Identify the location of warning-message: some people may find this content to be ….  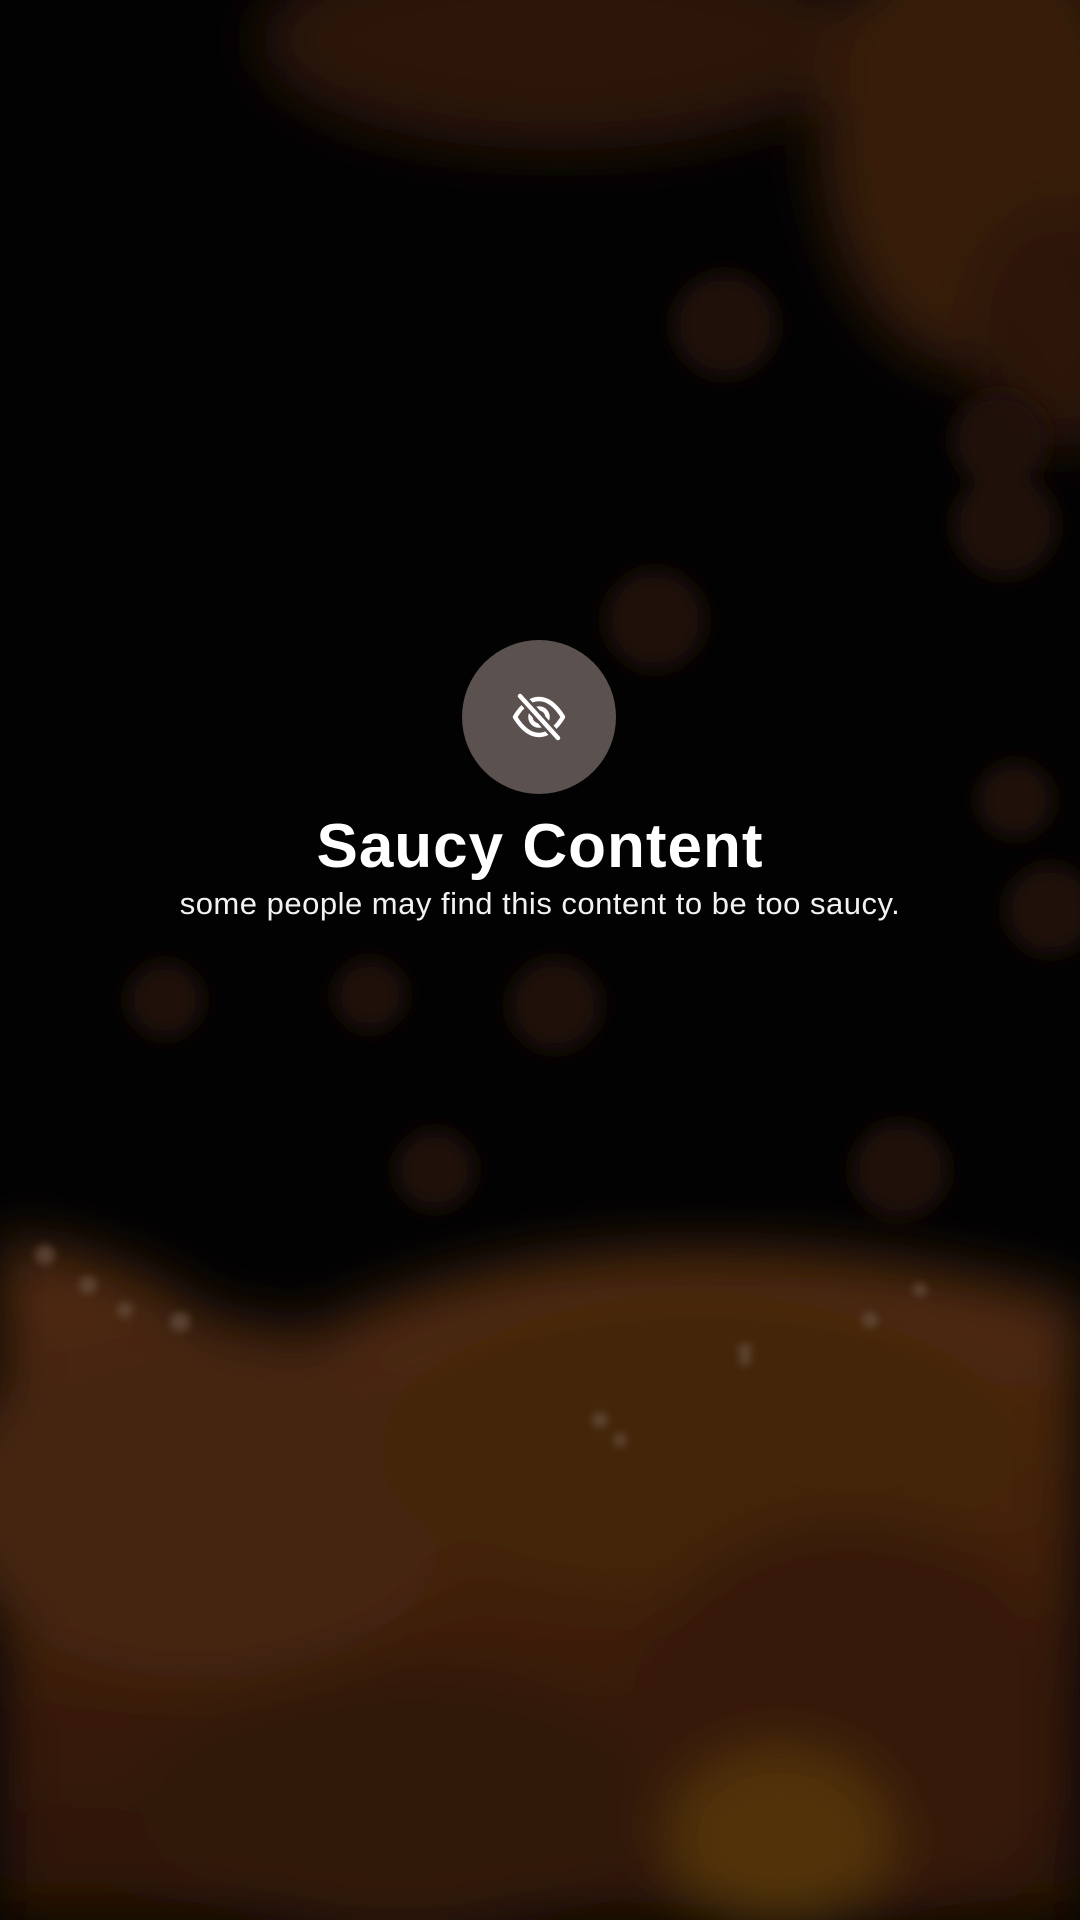
(540, 903).